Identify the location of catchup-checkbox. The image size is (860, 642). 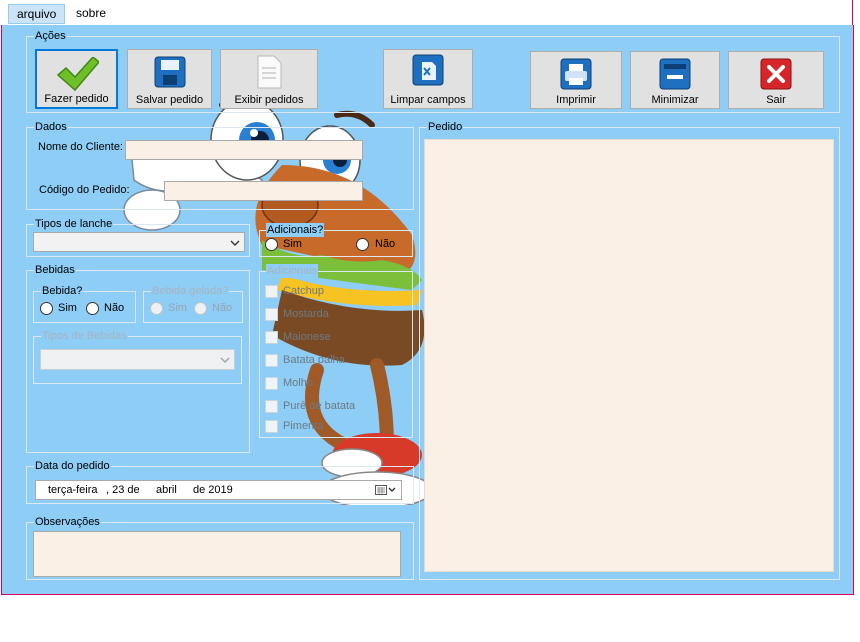
(271, 291).